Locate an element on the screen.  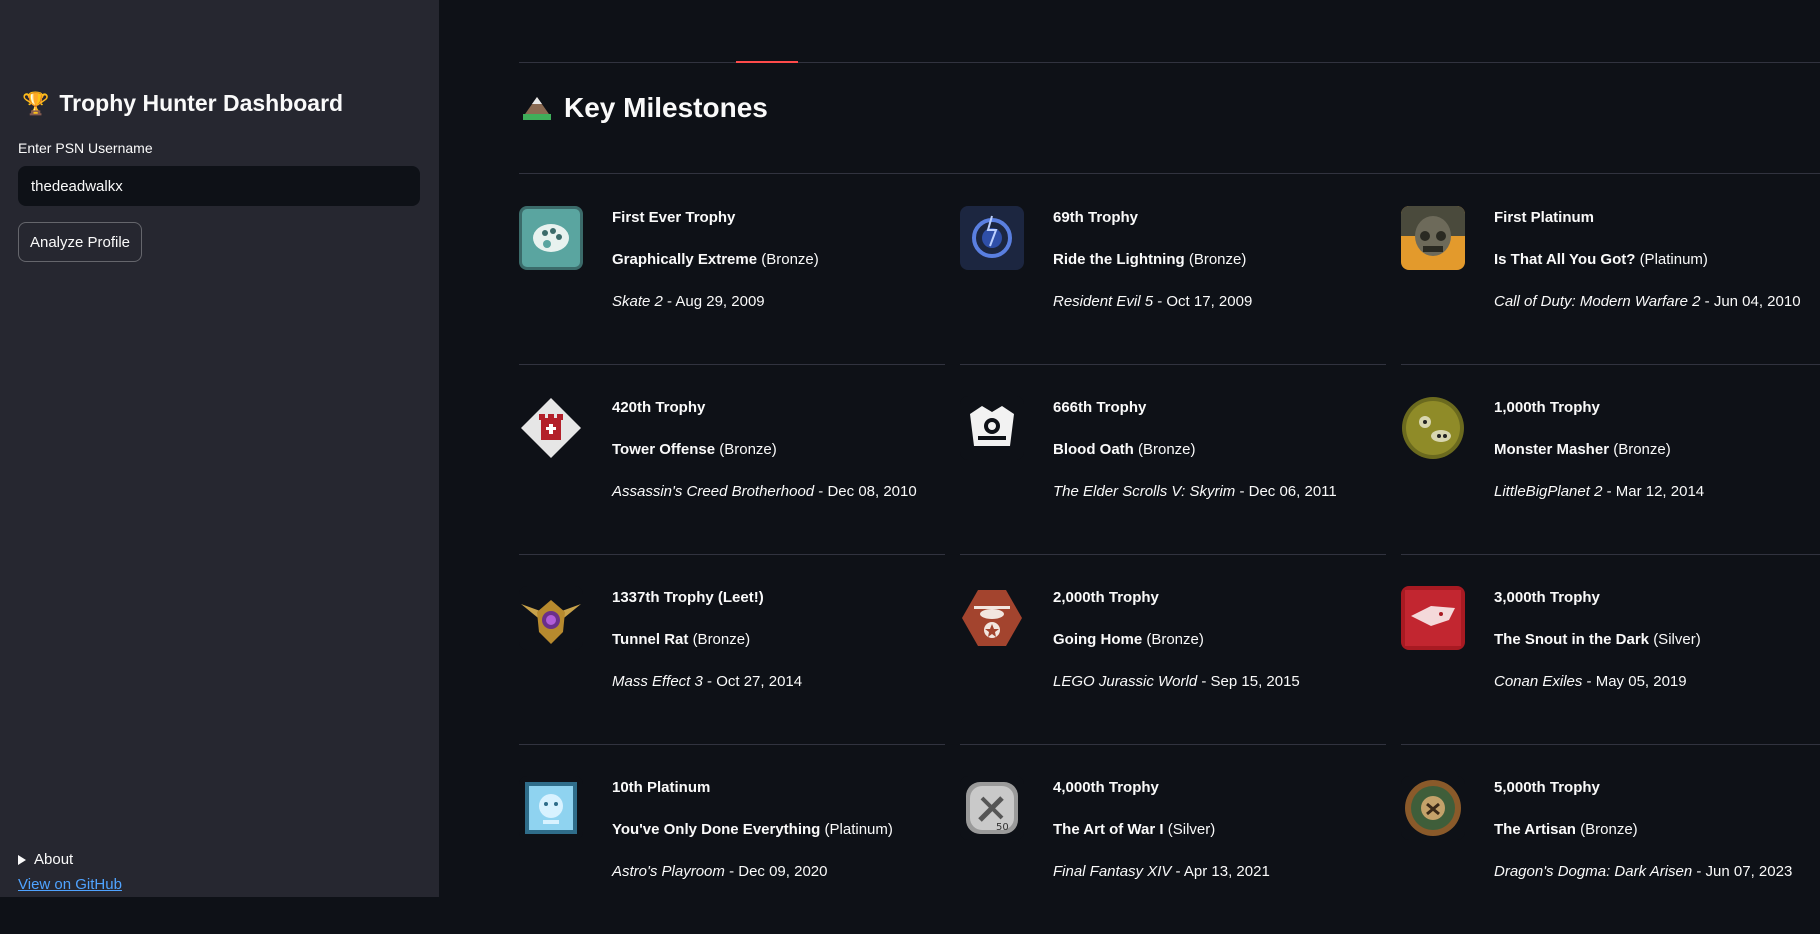
username-input: thedeadwalkx is located at coordinates (219, 186).